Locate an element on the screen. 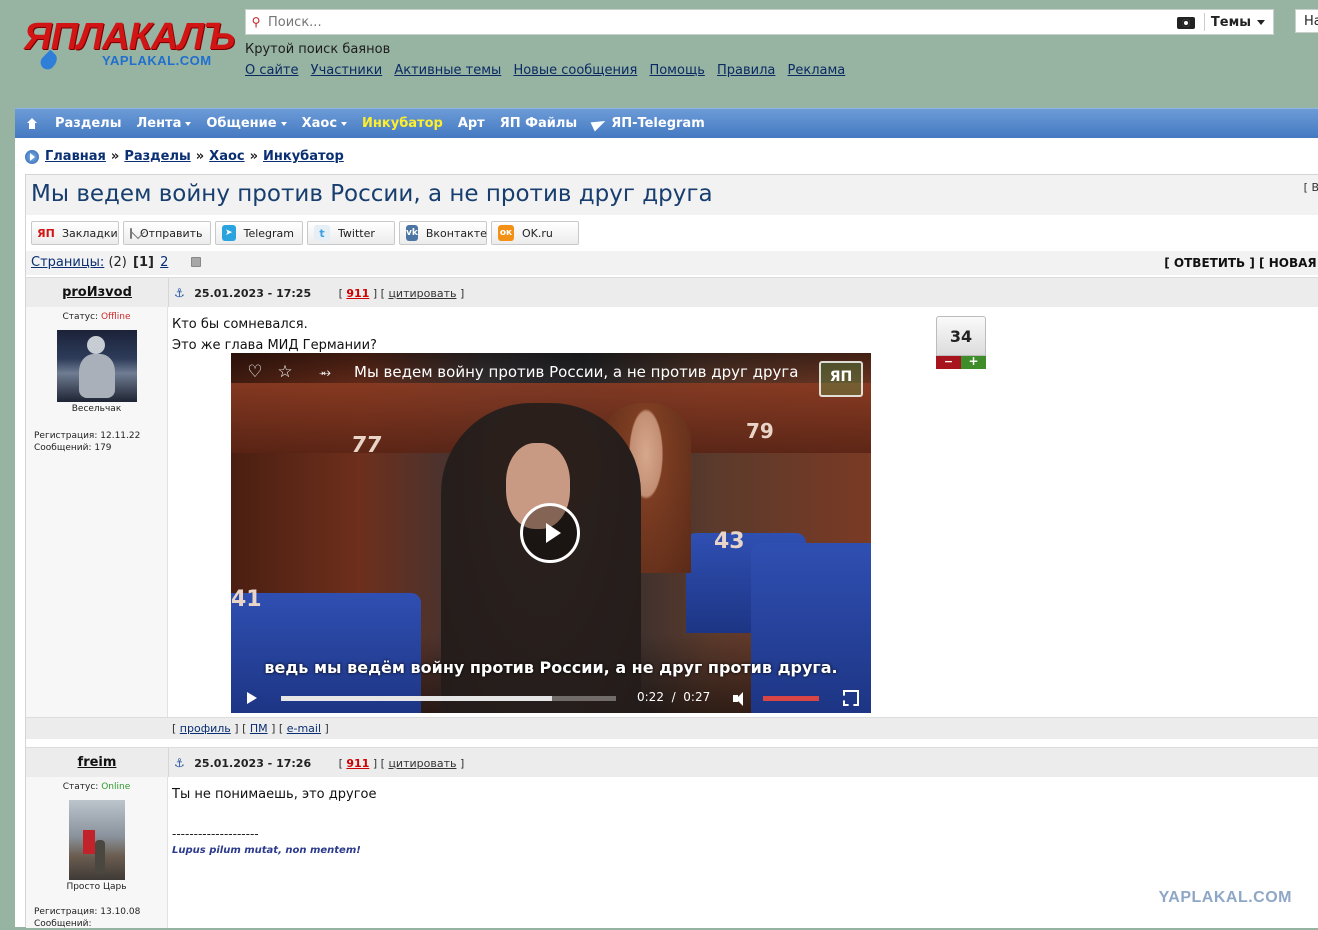  link-rules: Правила is located at coordinates (746, 70).